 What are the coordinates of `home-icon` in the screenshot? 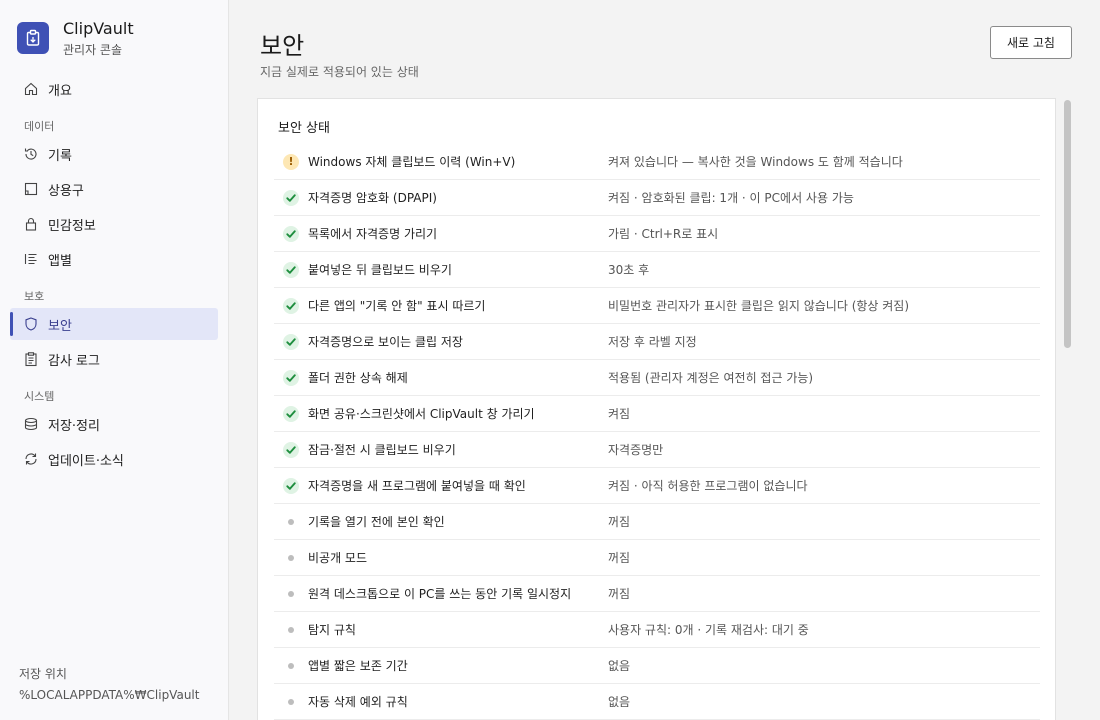 It's located at (31, 89).